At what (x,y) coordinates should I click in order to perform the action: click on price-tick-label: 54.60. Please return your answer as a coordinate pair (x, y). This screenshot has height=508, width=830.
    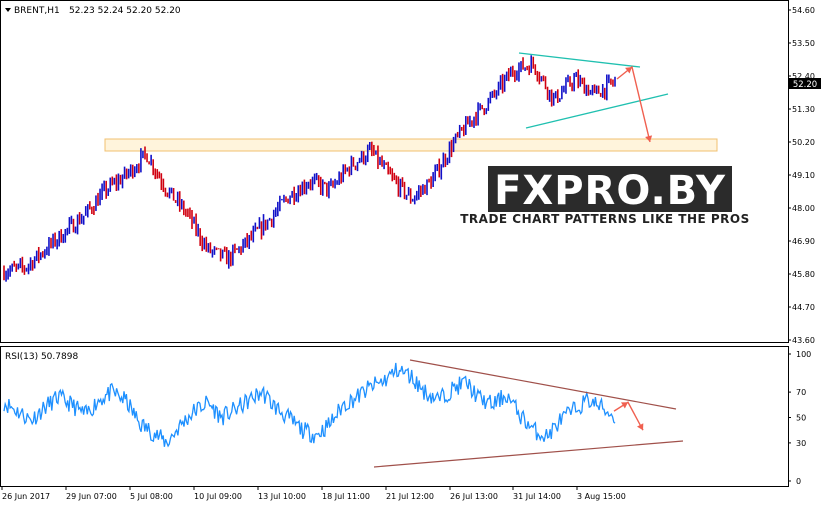
    Looking at the image, I should click on (803, 10).